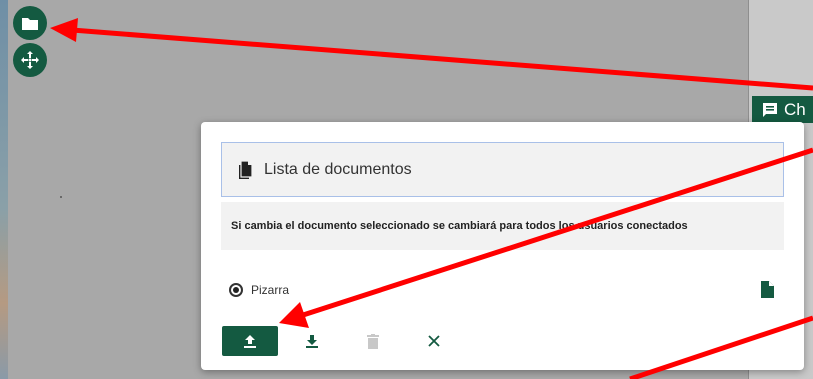 The width and height of the screenshot is (813, 379). Describe the element at coordinates (4, 189) in the screenshot. I see `background-strip` at that location.